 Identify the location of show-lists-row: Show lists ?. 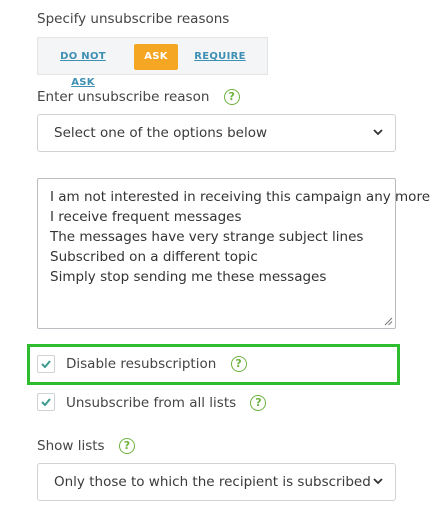
(86, 446).